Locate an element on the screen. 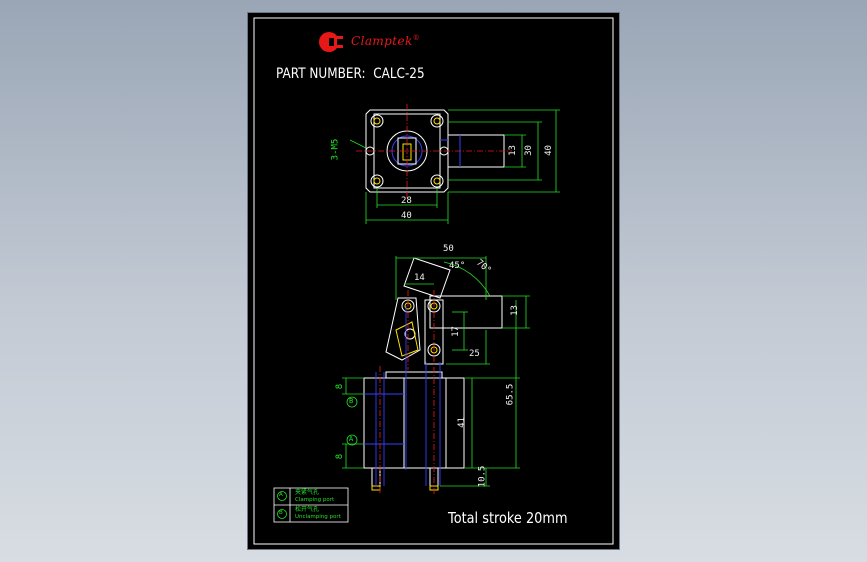 Image resolution: width=867 pixels, height=562 pixels. dim-pin-offset: 14 is located at coordinates (419, 278).